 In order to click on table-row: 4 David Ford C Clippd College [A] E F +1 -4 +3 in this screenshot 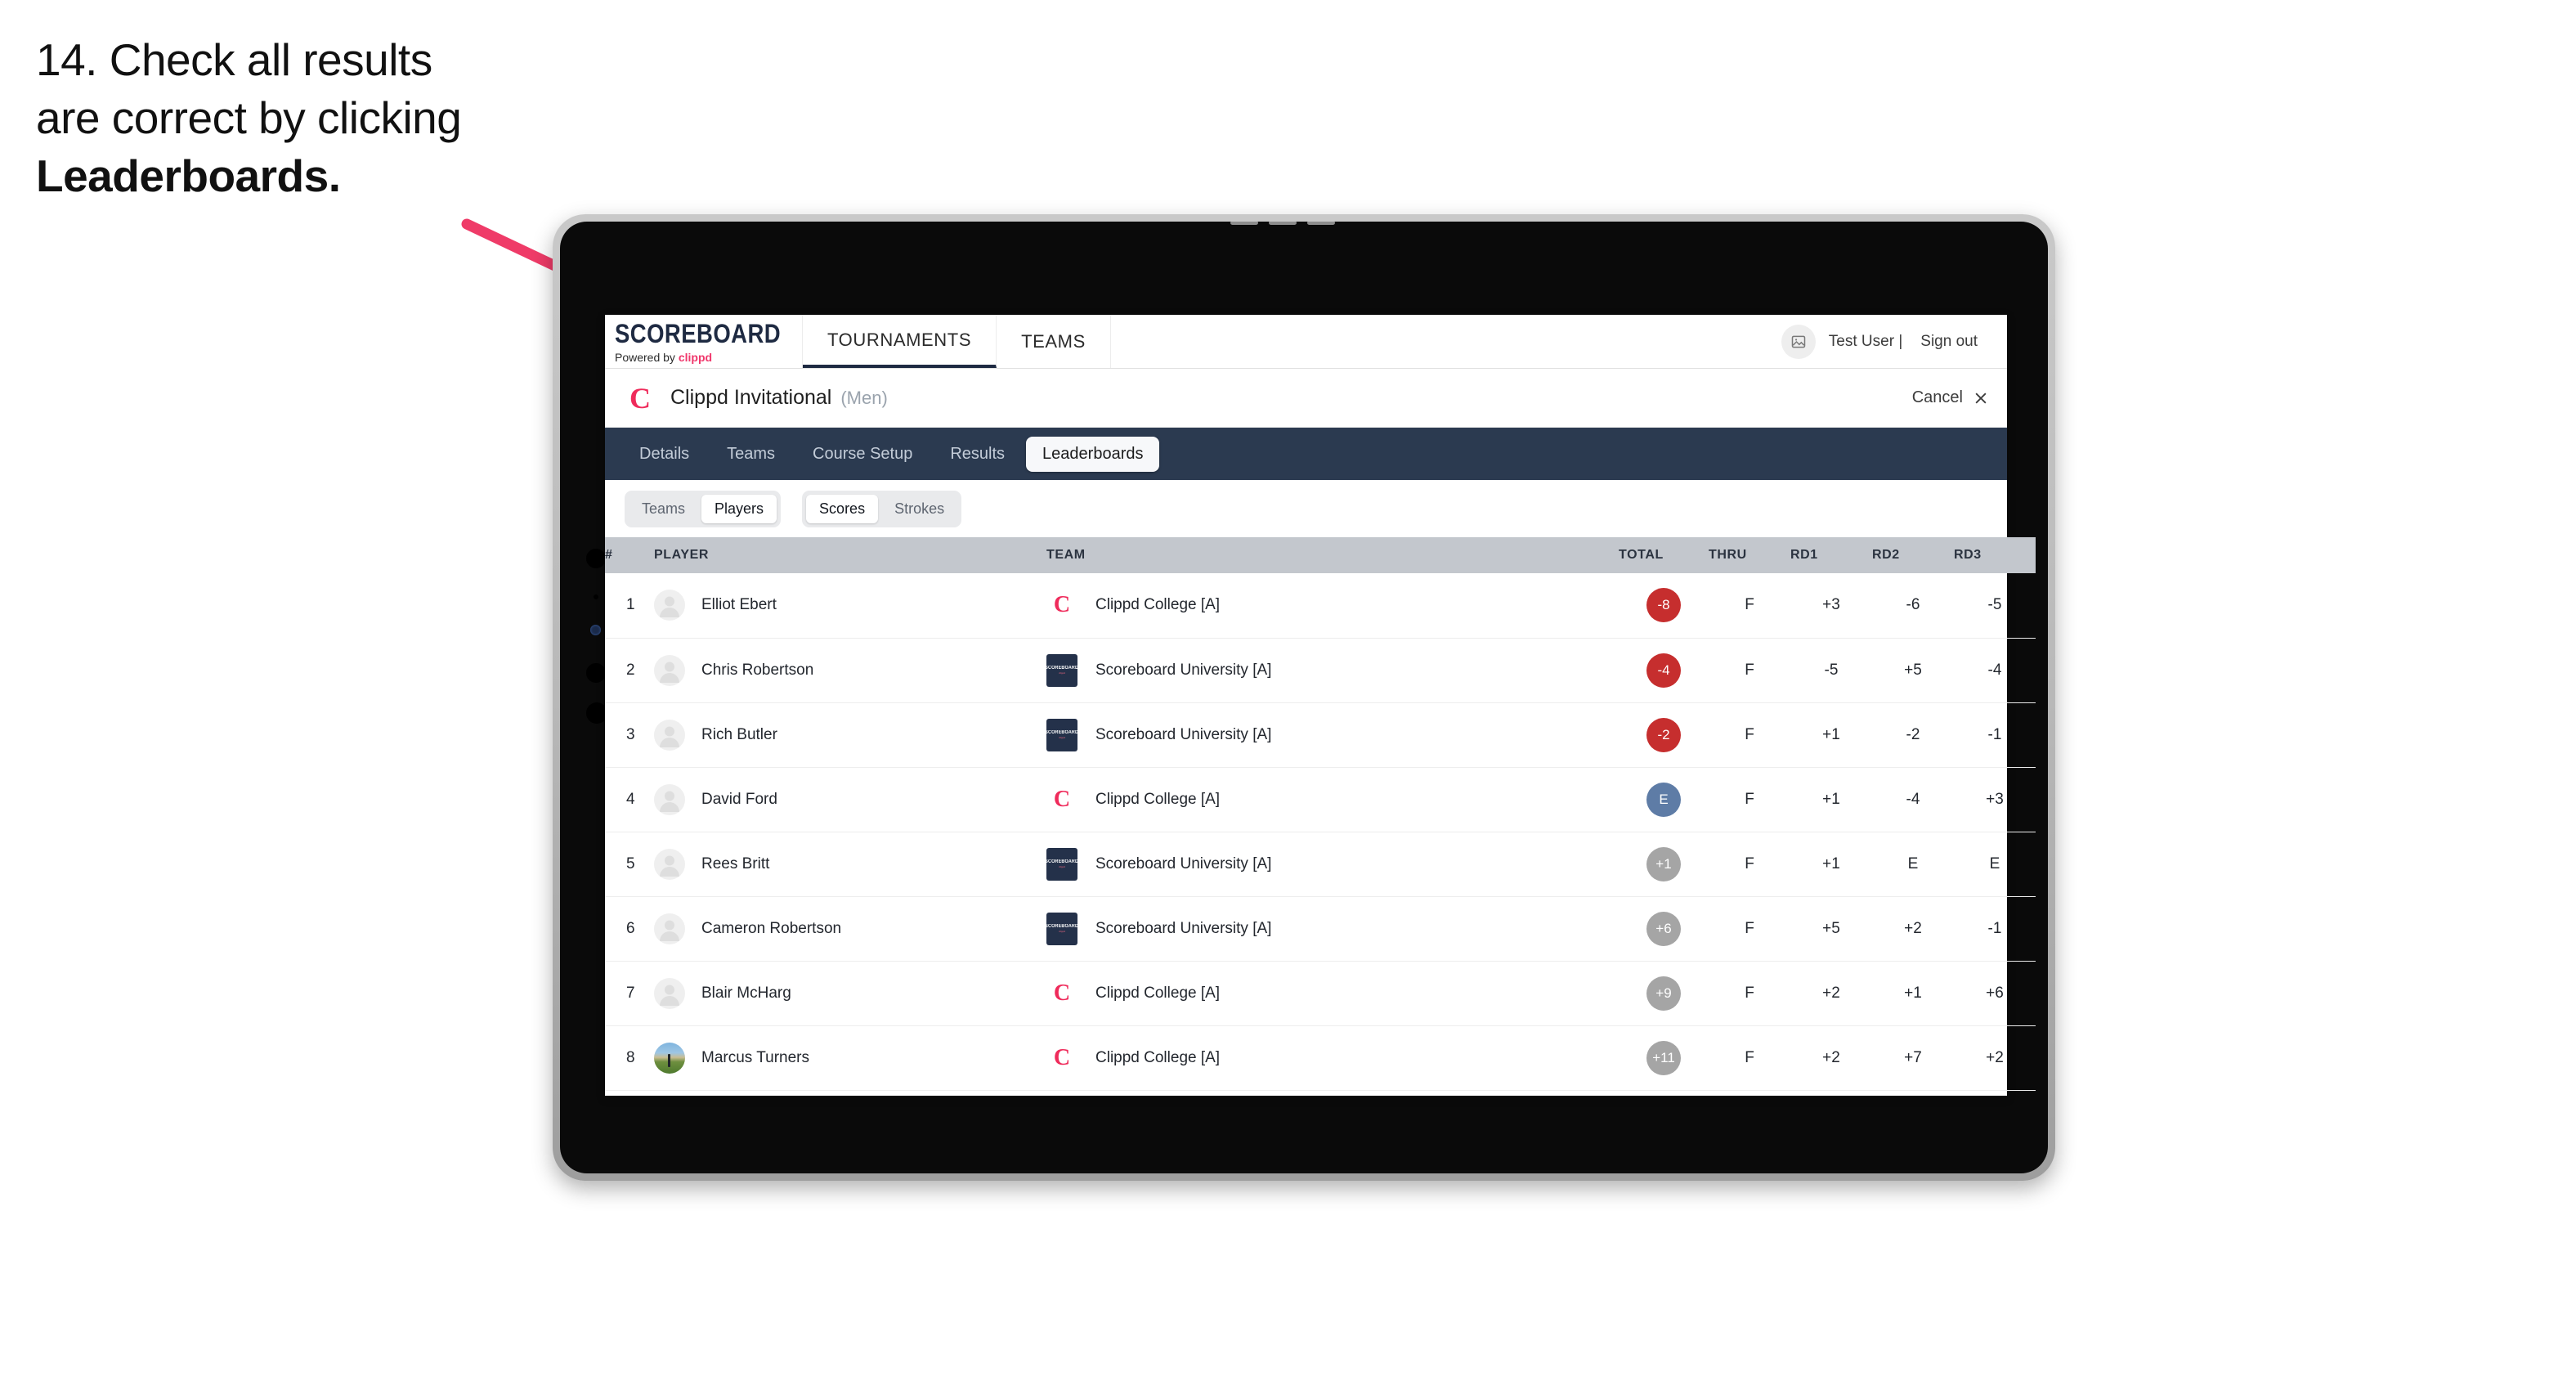, I will do `click(1321, 799)`.